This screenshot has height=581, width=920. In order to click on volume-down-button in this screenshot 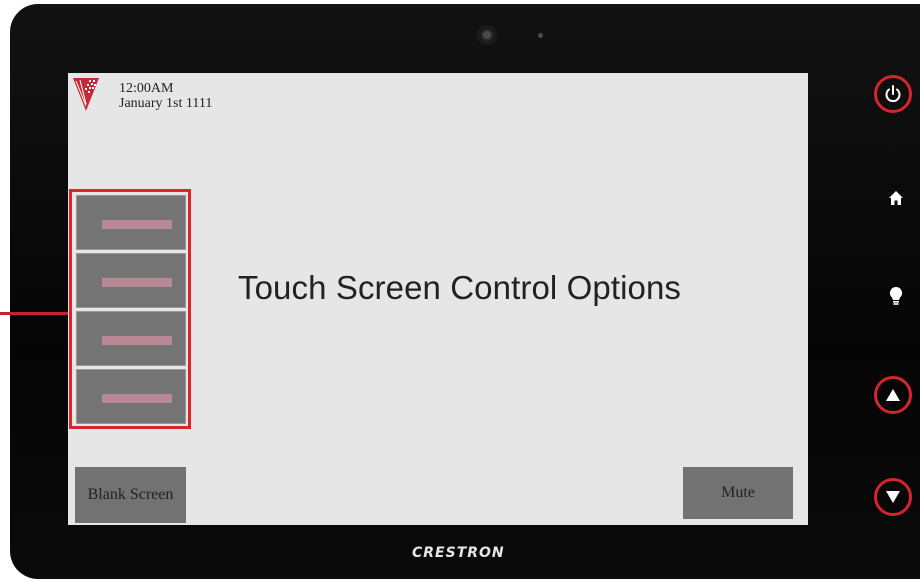, I will do `click(893, 497)`.